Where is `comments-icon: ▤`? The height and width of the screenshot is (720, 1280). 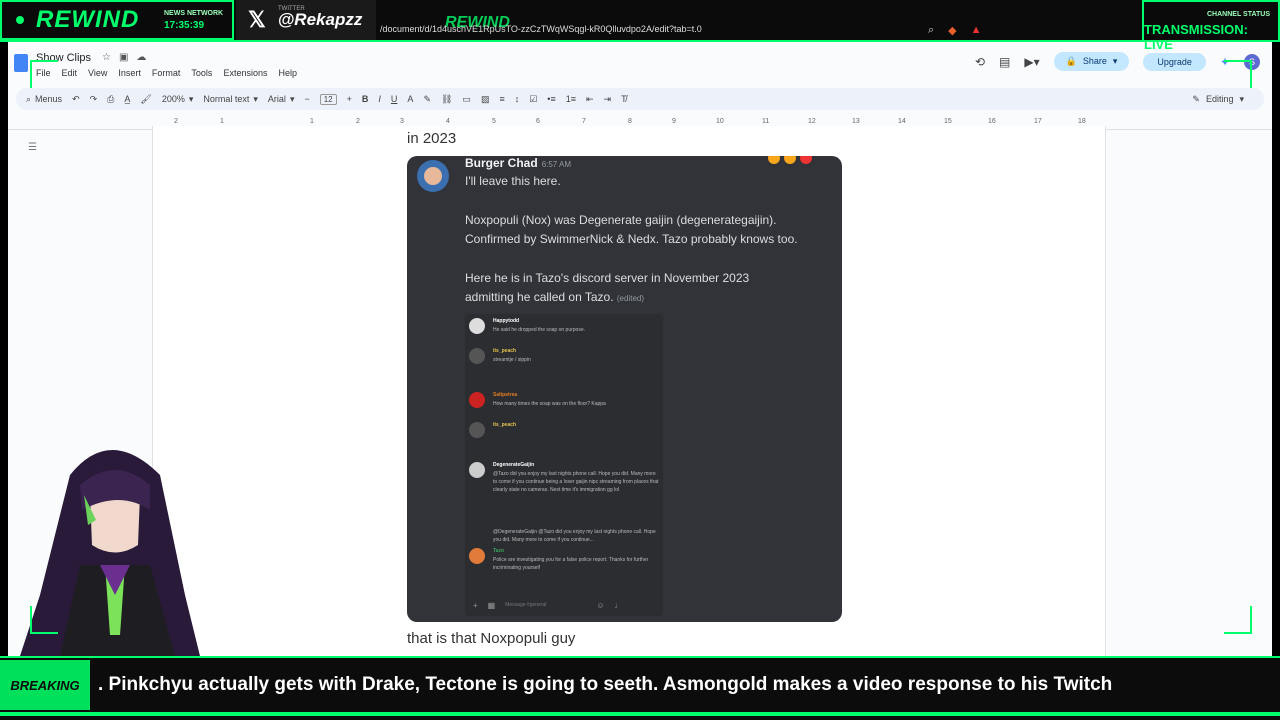 comments-icon: ▤ is located at coordinates (1004, 62).